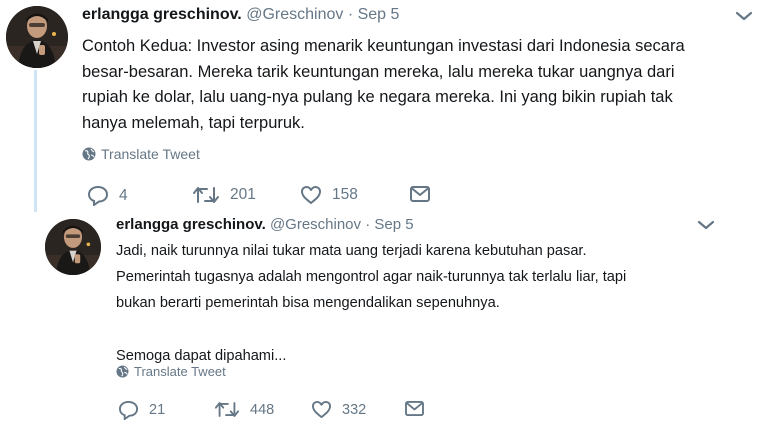  What do you see at coordinates (243, 194) in the screenshot?
I see `retweet-count: 201` at bounding box center [243, 194].